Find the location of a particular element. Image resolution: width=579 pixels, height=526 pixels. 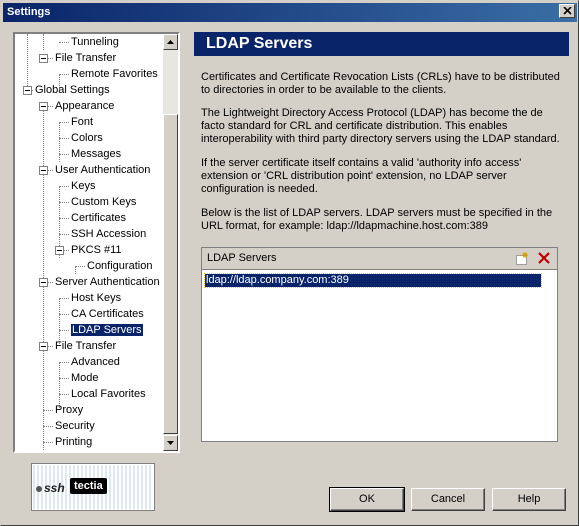

tree-item-label: Printing is located at coordinates (74, 442).